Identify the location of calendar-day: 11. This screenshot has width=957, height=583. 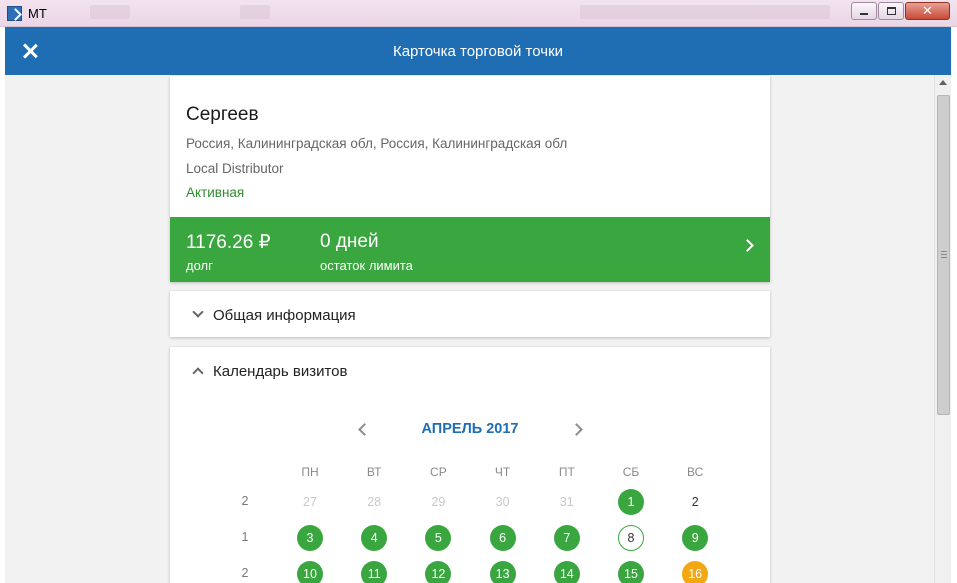
(374, 572).